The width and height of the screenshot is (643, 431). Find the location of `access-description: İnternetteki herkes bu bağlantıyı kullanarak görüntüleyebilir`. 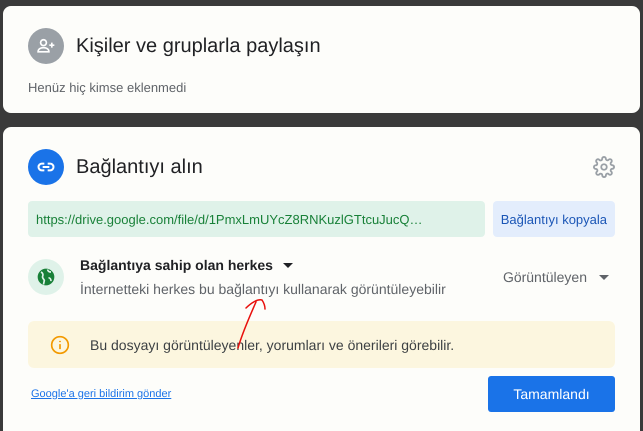

access-description: İnternetteki herkes bu bağlantıyı kullanarak görüntüleyebilir is located at coordinates (263, 289).